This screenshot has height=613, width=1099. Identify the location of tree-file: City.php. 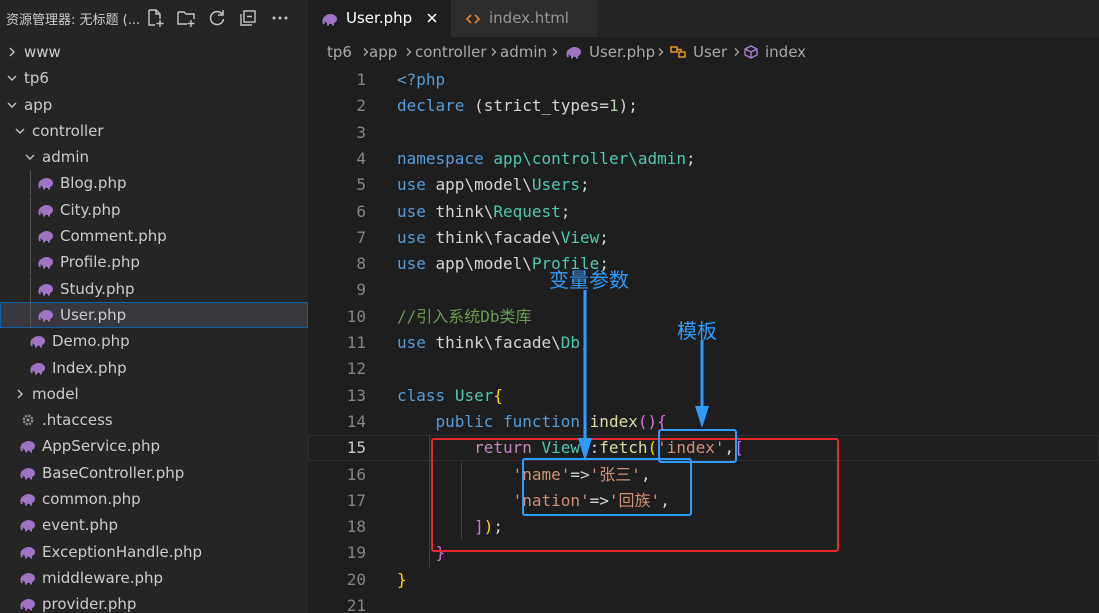
(154, 209).